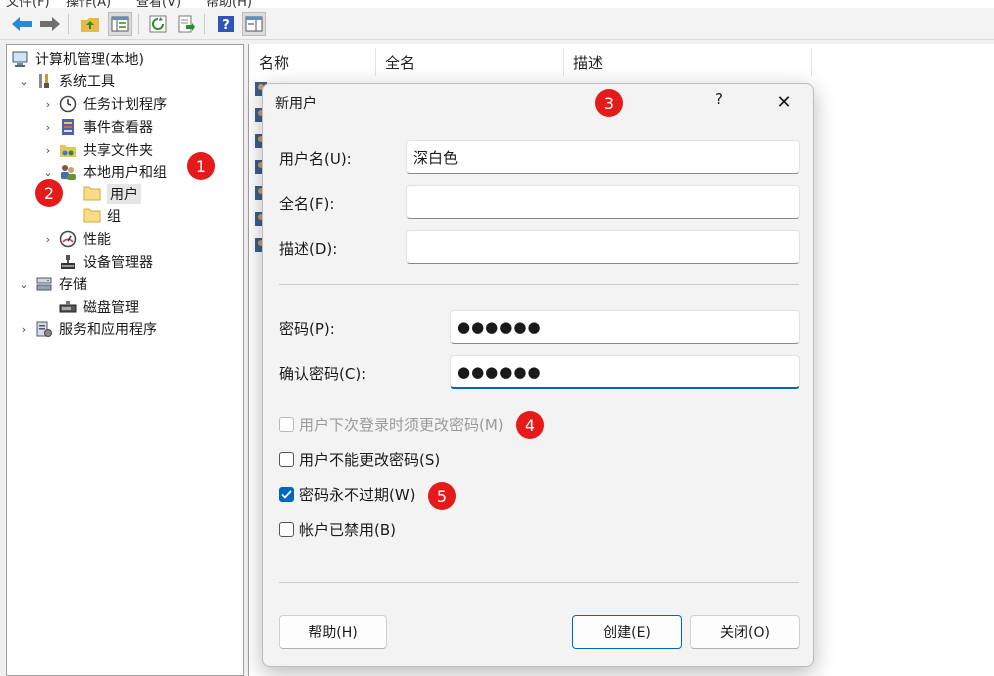 The image size is (994, 676). What do you see at coordinates (333, 632) in the screenshot?
I see `help-button: 帮助(H)` at bounding box center [333, 632].